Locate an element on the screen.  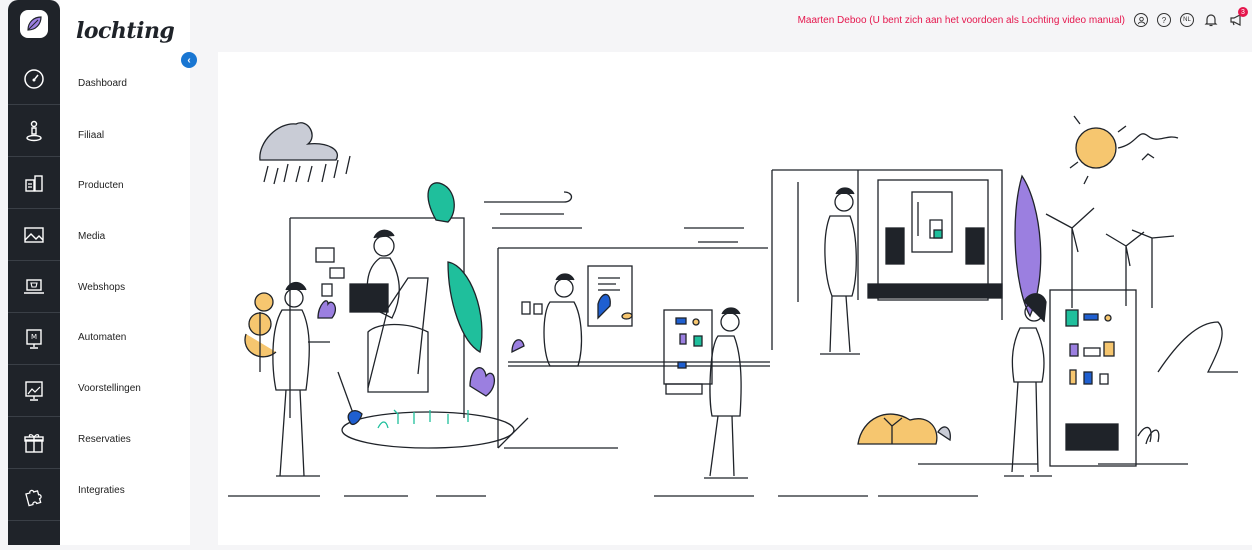
icon-rail: M is located at coordinates (34, 272).